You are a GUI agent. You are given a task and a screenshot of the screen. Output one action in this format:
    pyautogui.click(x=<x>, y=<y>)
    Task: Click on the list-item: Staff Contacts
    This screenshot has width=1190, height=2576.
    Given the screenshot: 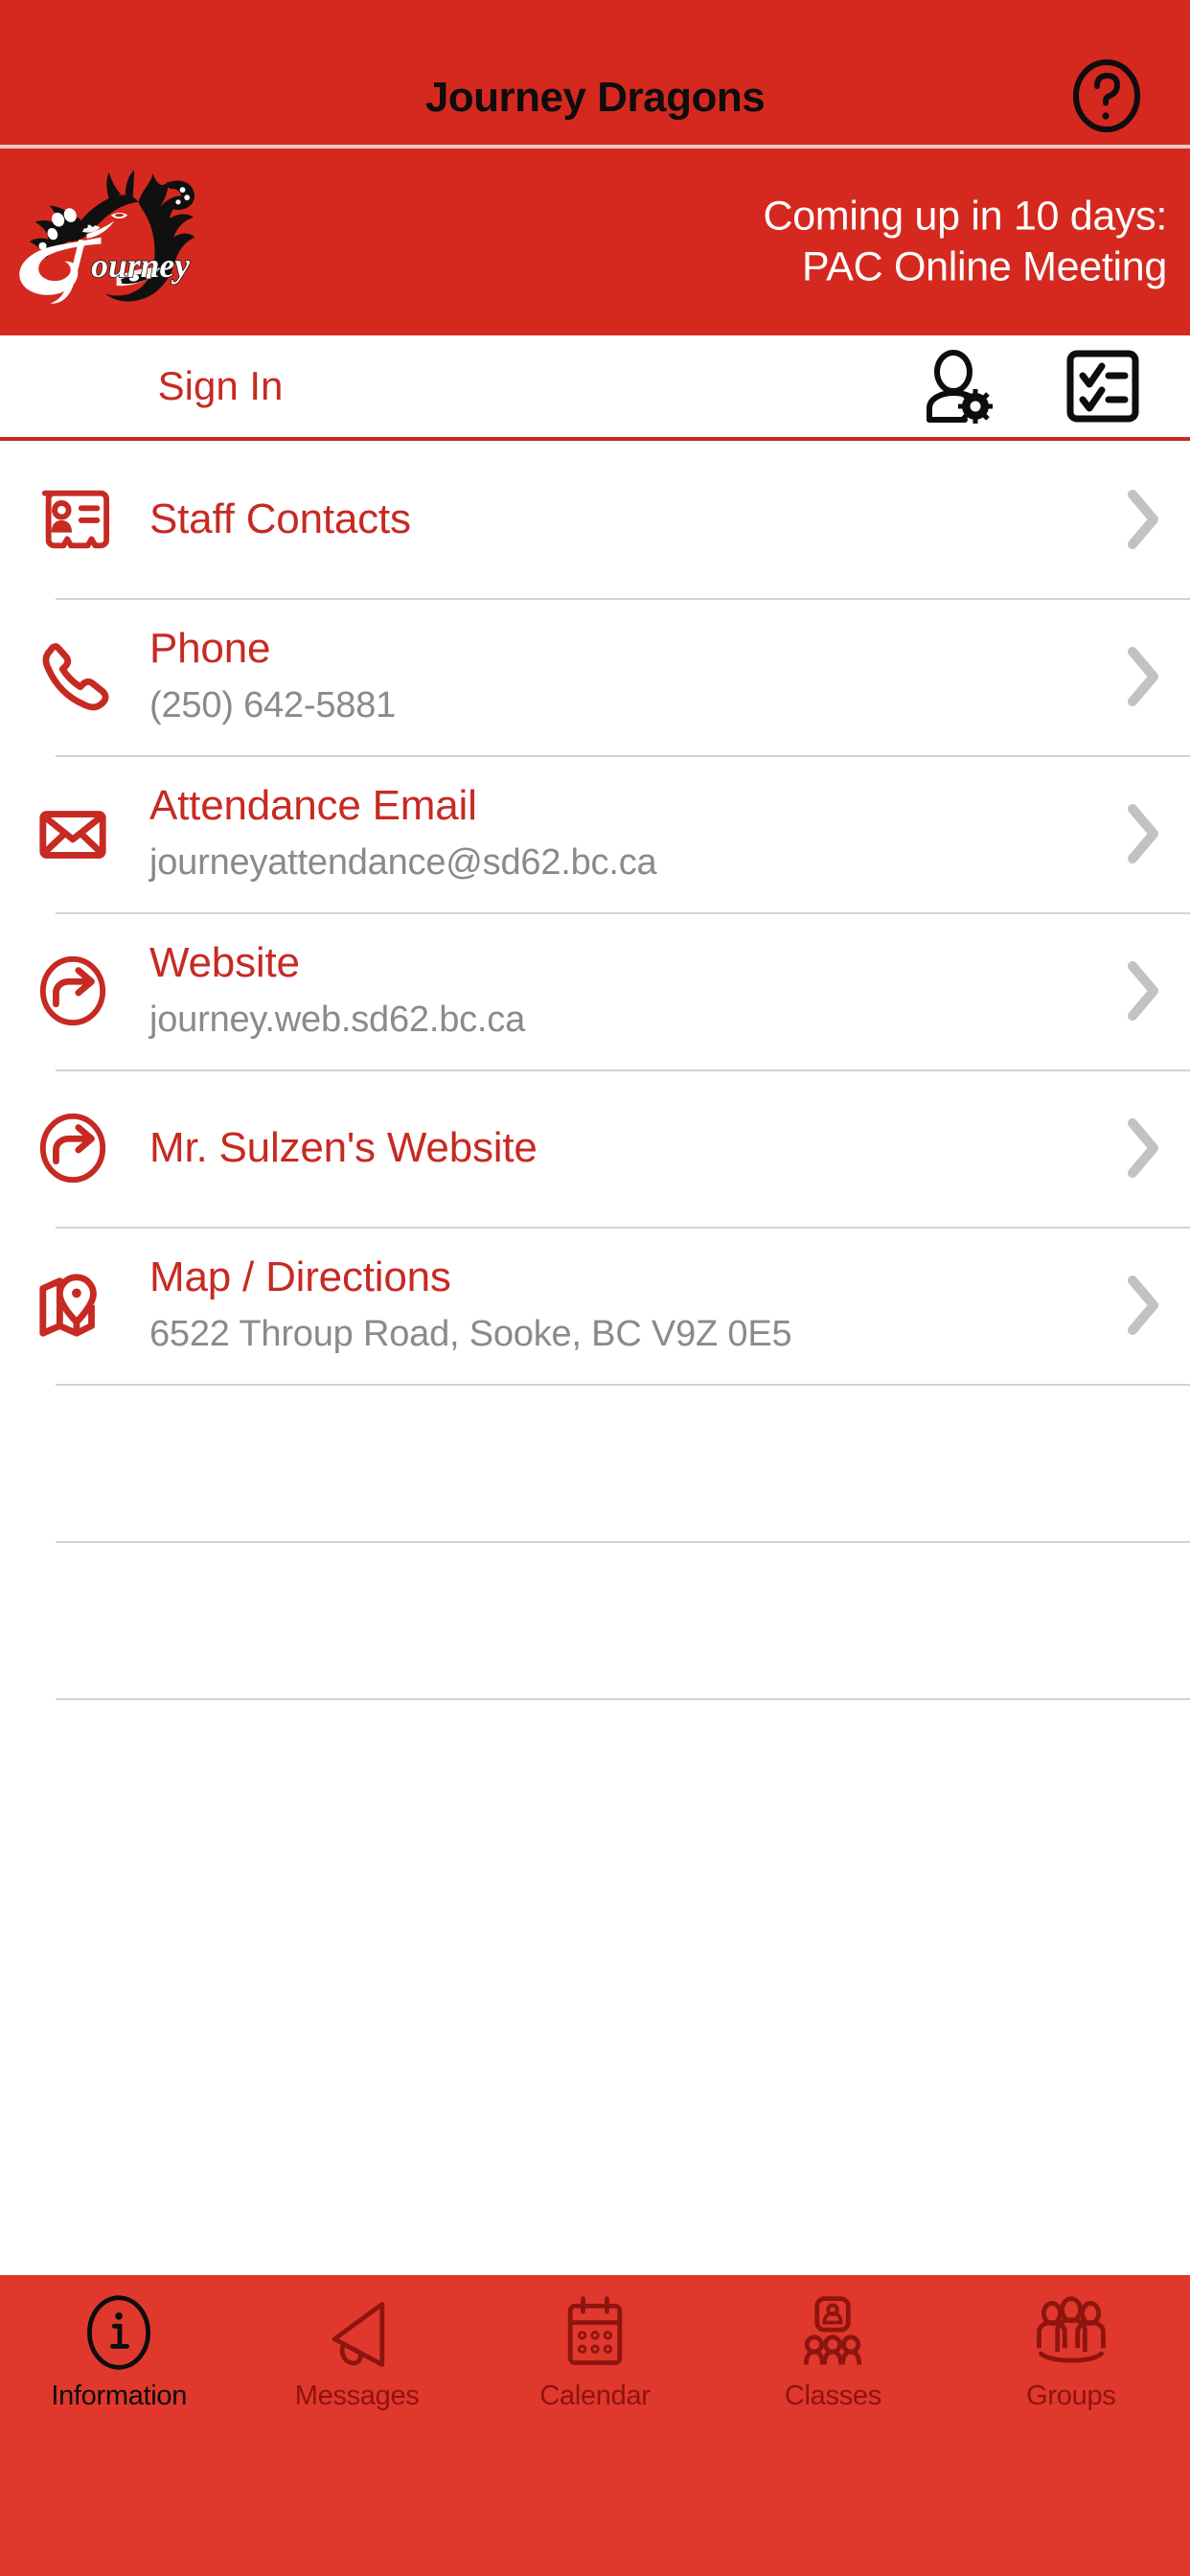 What is the action you would take?
    pyautogui.click(x=595, y=519)
    